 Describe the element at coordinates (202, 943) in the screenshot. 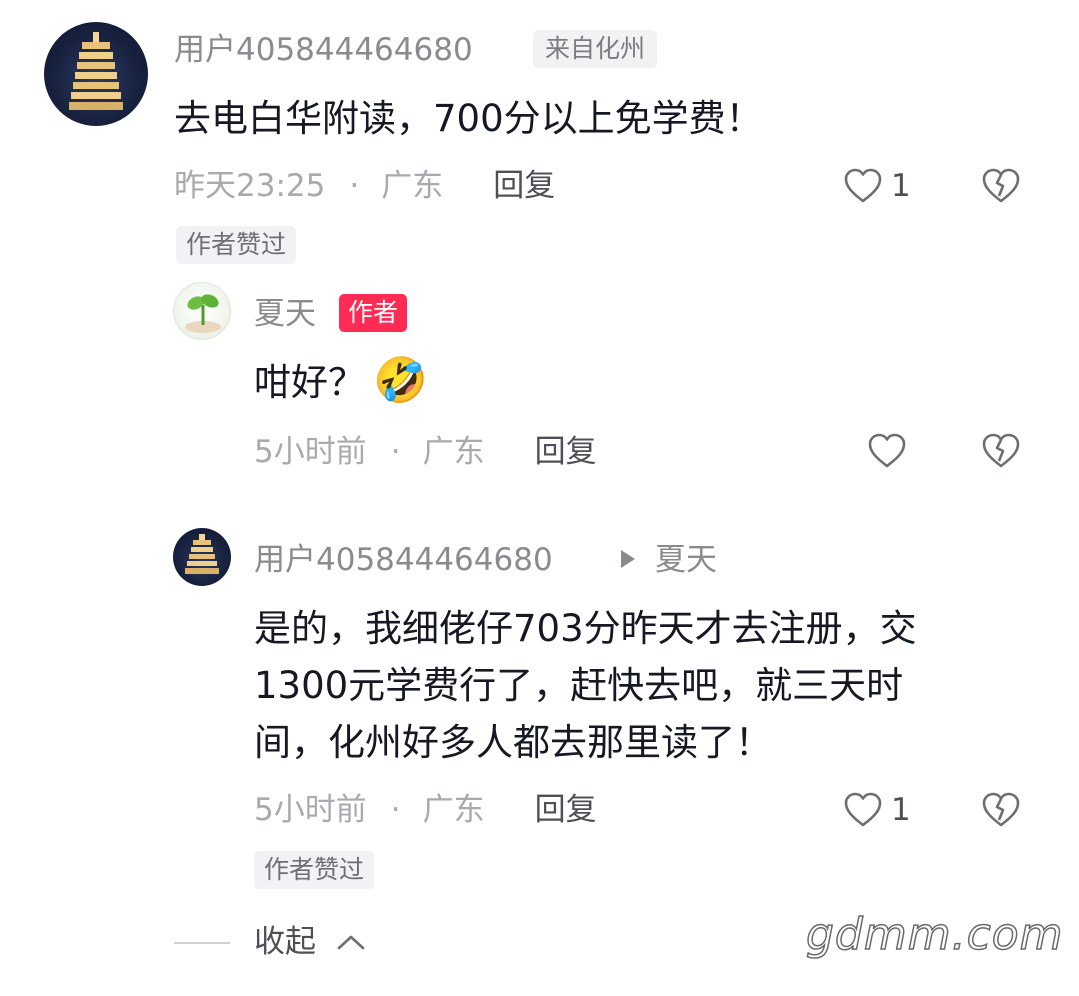

I see `collapse-divider` at that location.